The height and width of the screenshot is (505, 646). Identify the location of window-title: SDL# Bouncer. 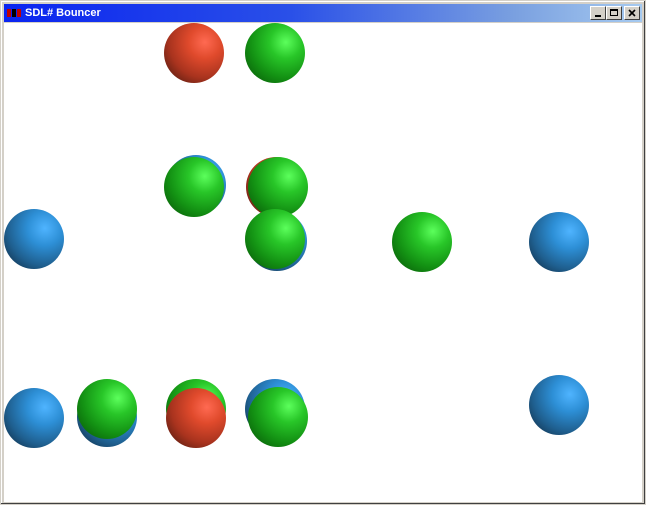
(63, 13).